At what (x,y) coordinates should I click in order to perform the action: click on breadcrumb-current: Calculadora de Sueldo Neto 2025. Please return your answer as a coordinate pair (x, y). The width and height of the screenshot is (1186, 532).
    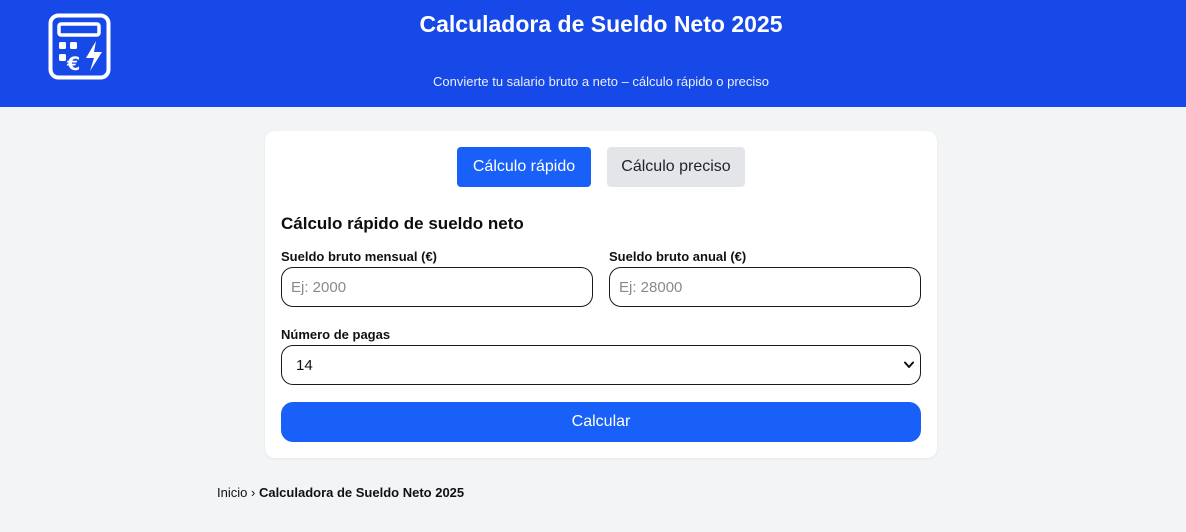
    Looking at the image, I should click on (361, 492).